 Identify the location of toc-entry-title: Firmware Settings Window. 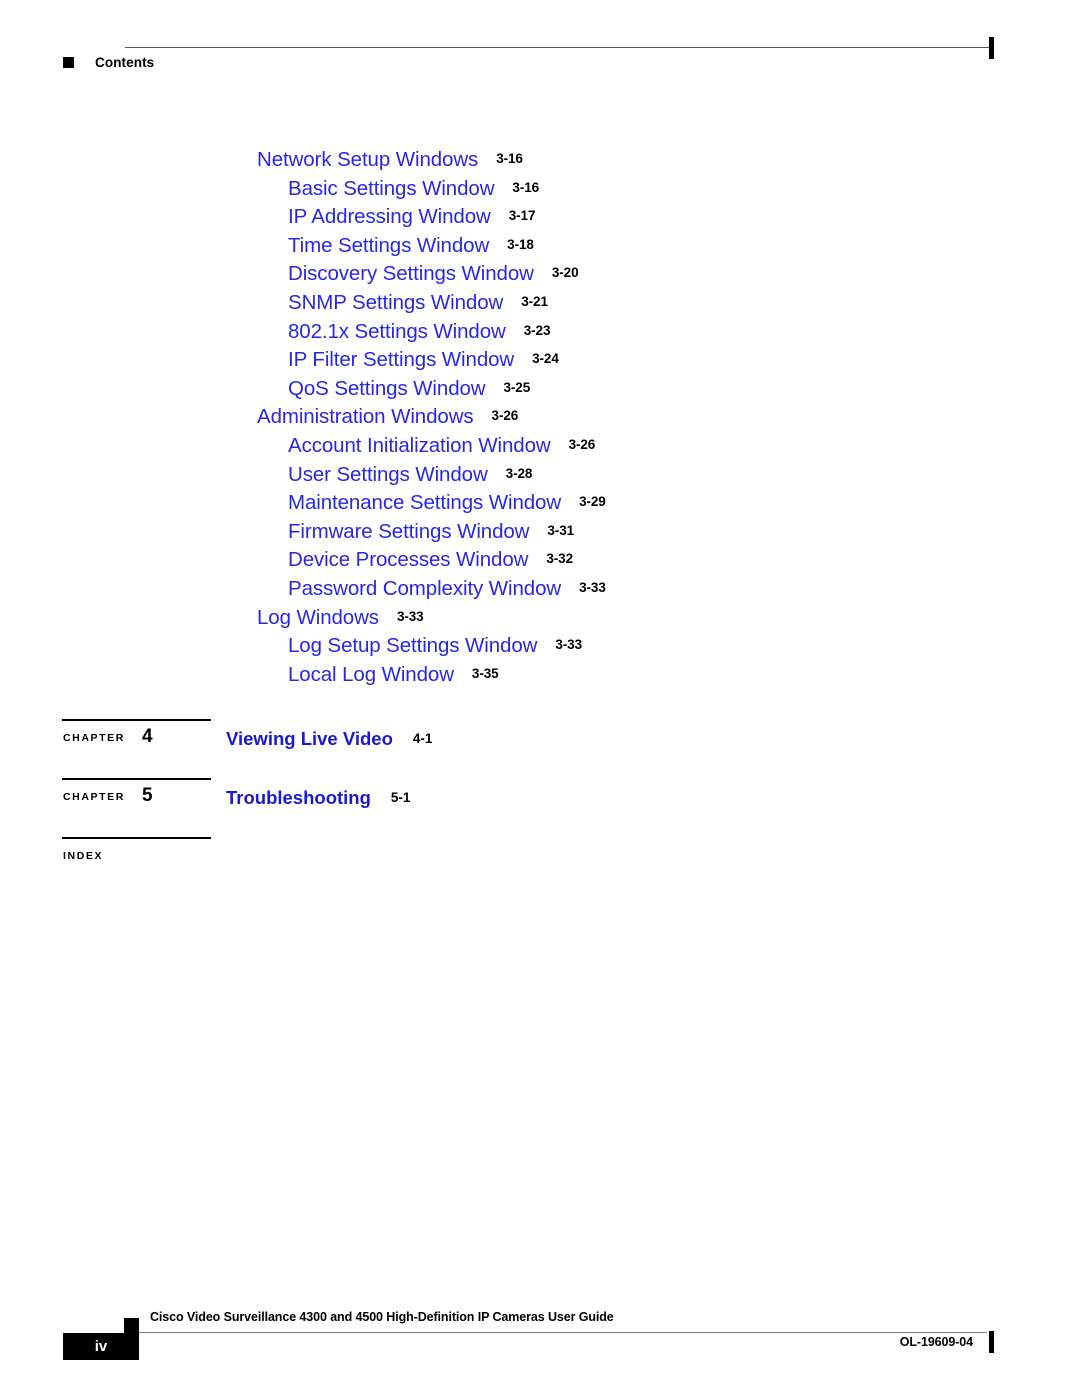
(408, 531).